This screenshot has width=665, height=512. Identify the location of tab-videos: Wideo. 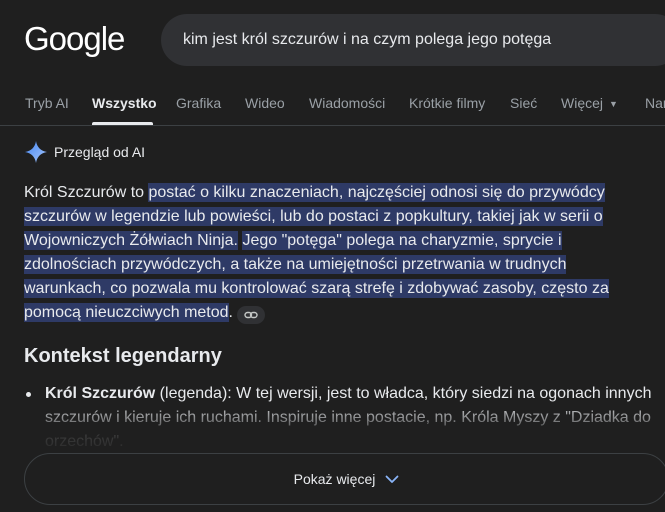
(265, 103).